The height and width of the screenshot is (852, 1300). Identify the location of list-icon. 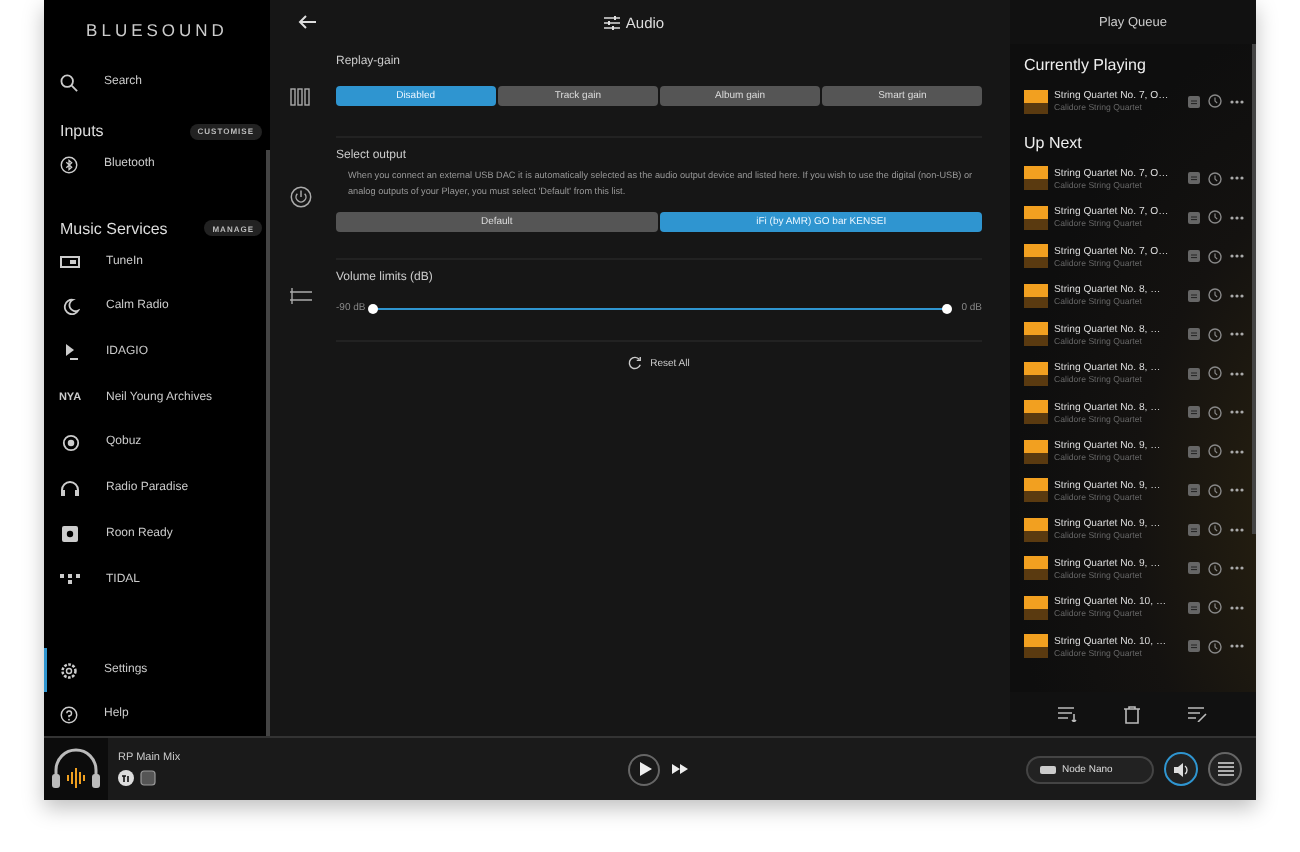
(1225, 769).